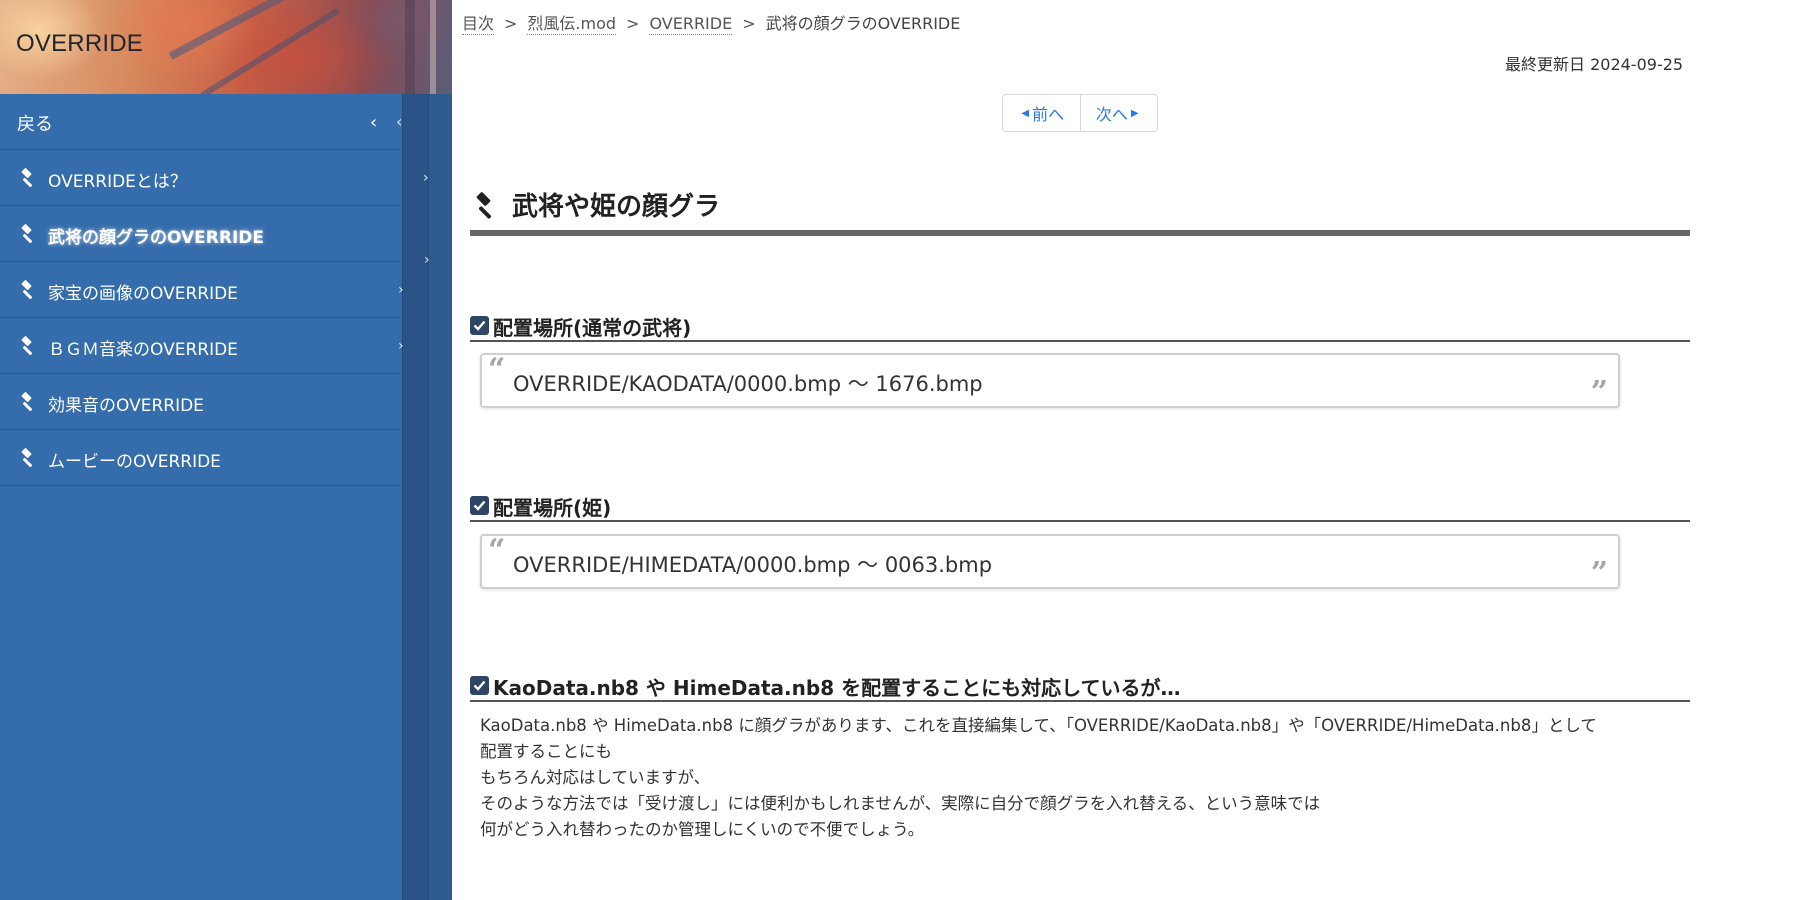 This screenshot has height=900, width=1800. What do you see at coordinates (1080, 506) in the screenshot?
I see `section-heading: 配置場所(姫)` at bounding box center [1080, 506].